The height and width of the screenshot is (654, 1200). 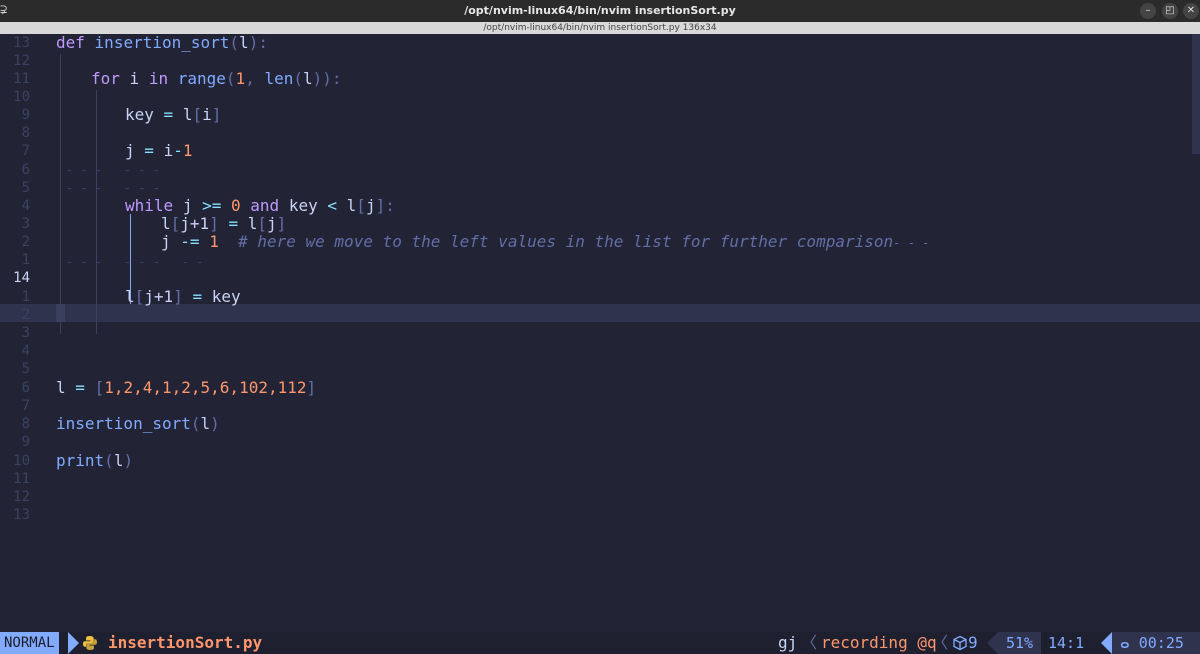 I want to click on restore-button: ◰, so click(x=1170, y=11).